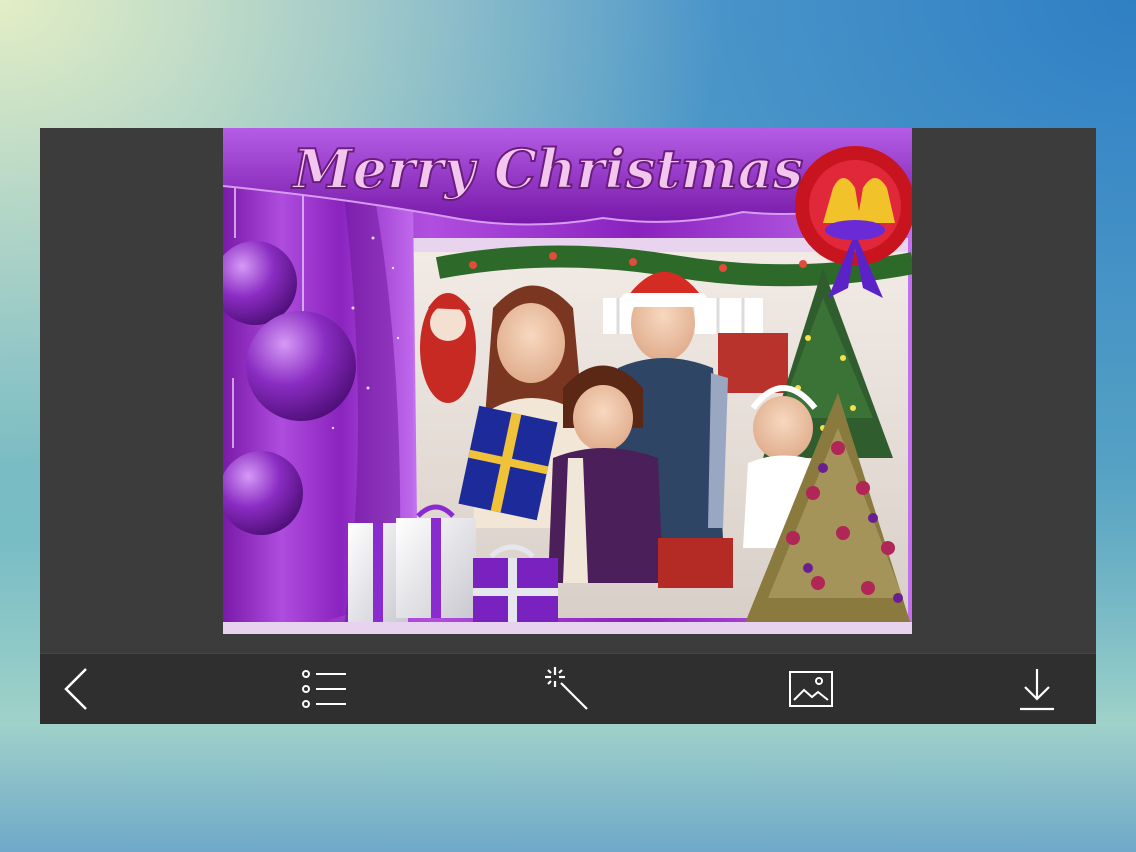  I want to click on image-icon, so click(811, 689).